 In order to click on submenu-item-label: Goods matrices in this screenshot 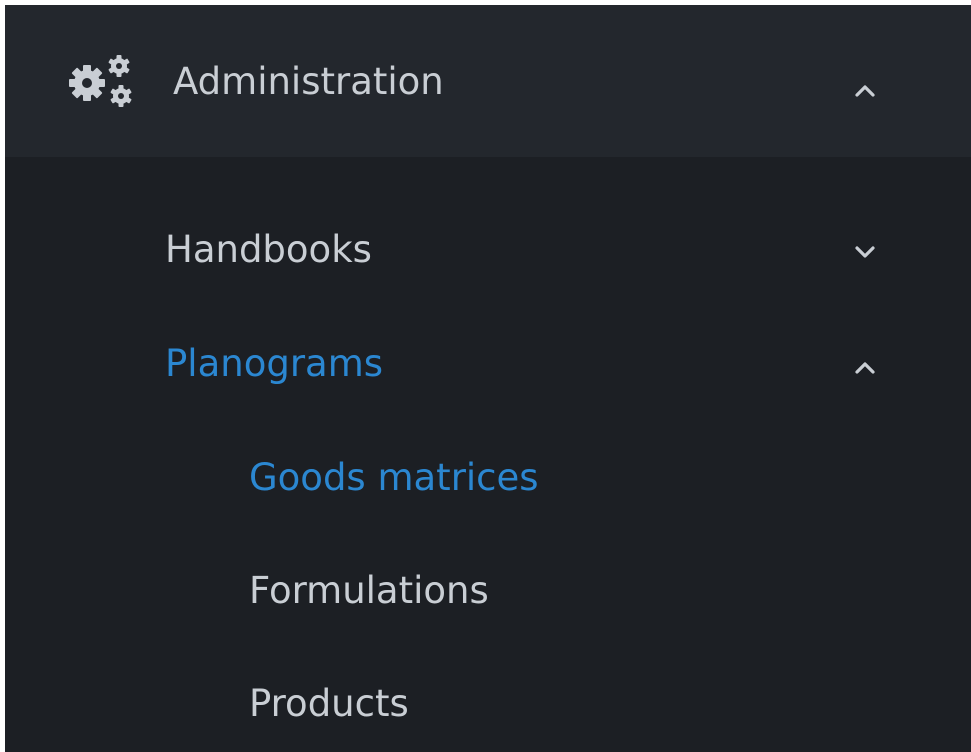, I will do `click(394, 477)`.